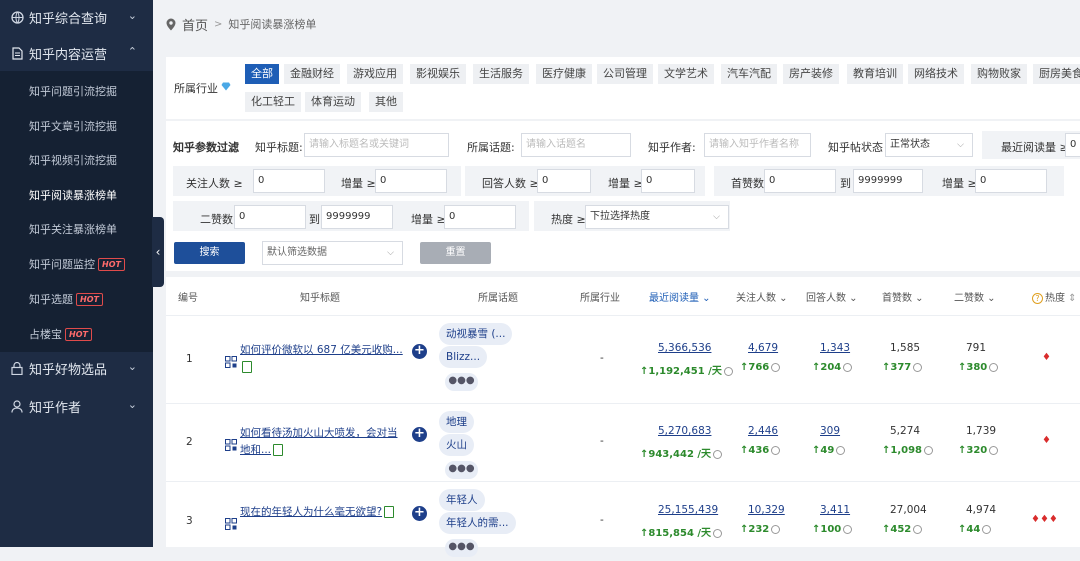  I want to click on sidebar-item-article-traffic: 知乎文章引流挖掘, so click(73, 126).